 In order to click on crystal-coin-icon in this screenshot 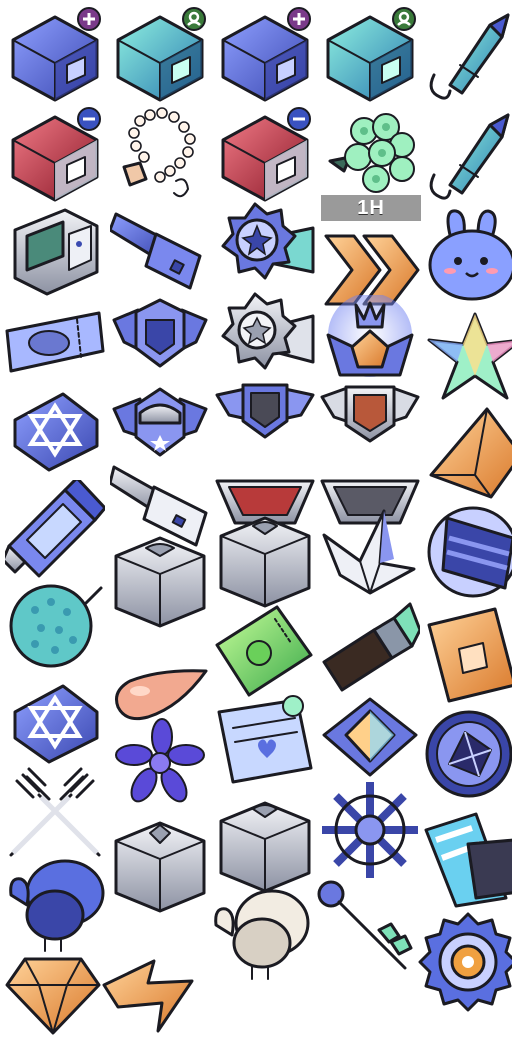, I will do `click(468, 760)`.